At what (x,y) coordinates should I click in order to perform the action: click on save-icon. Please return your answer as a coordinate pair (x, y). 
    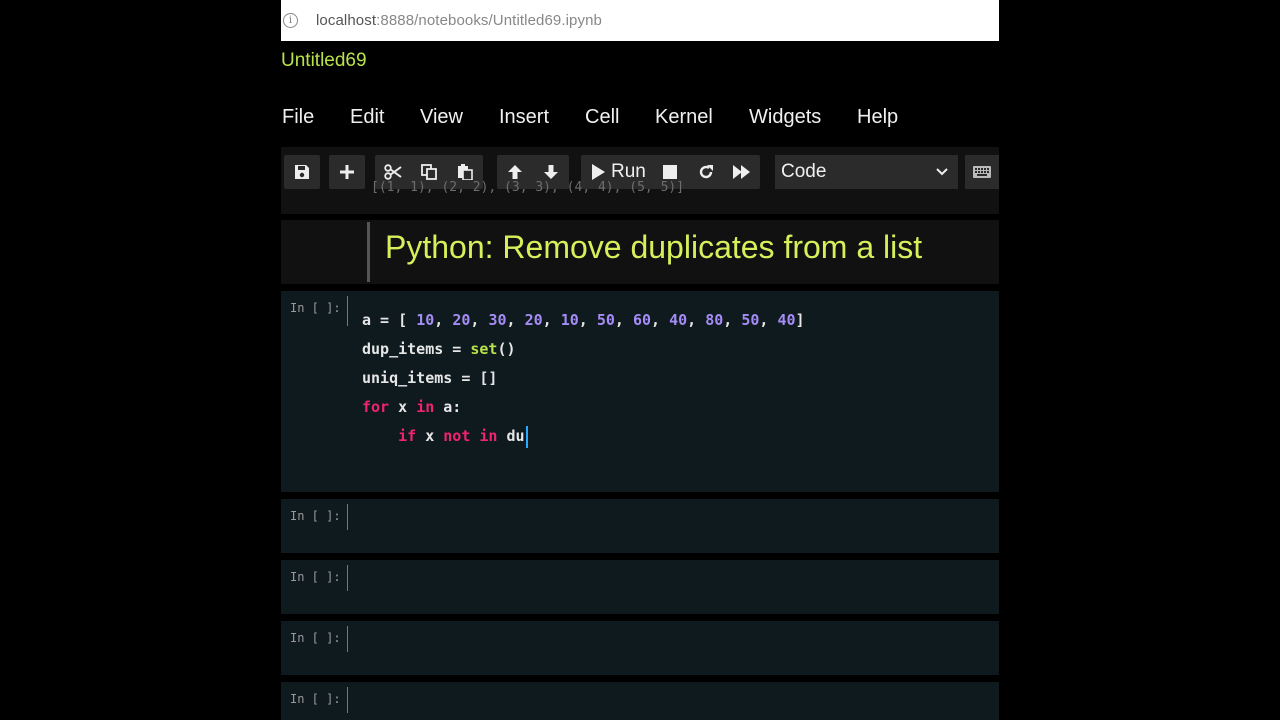
    Looking at the image, I should click on (302, 172).